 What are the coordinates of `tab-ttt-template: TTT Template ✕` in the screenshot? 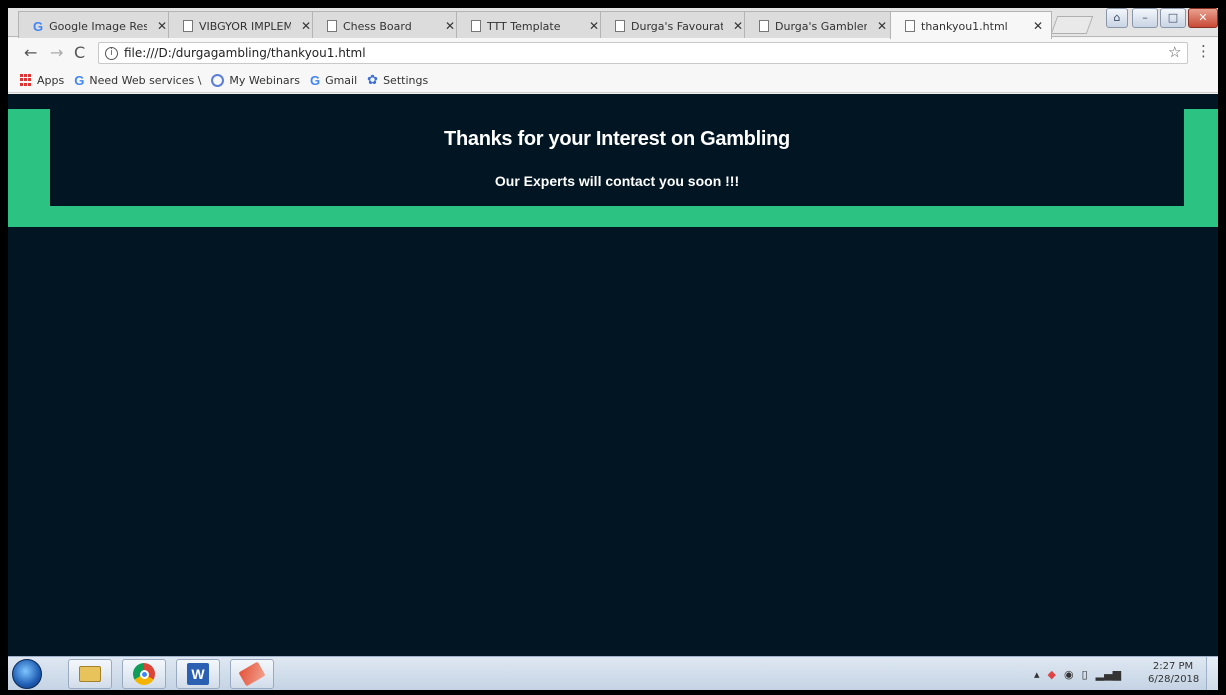 It's located at (532, 24).